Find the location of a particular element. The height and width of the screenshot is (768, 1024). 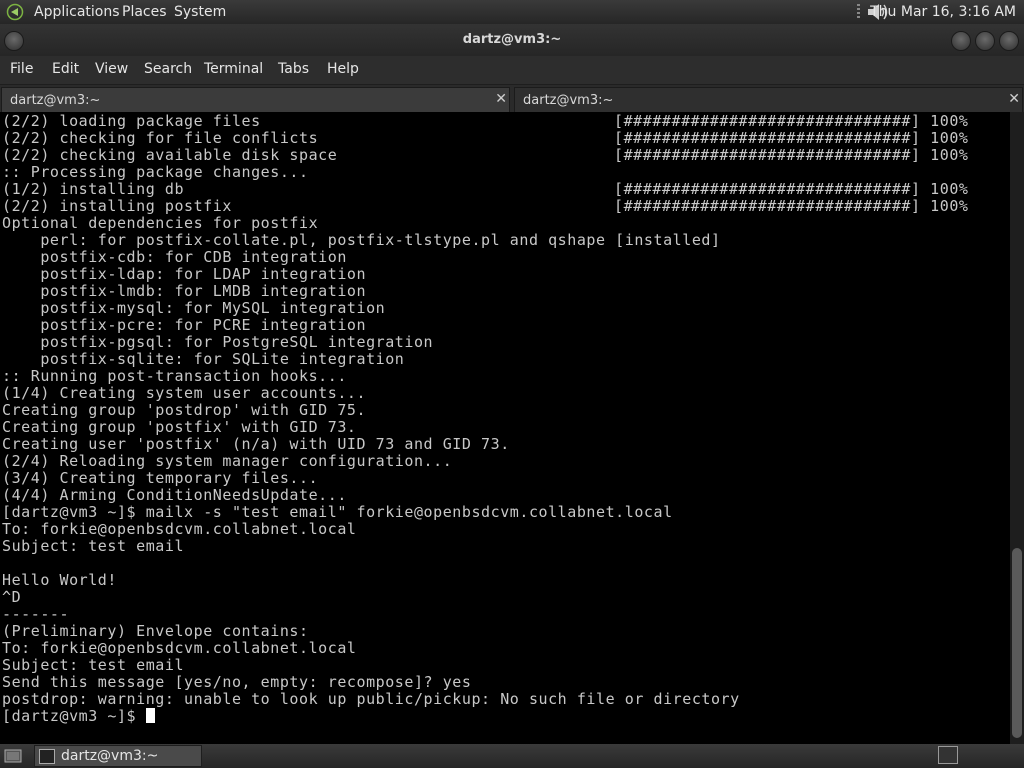

terminal-line-text: (2/2) checking for file conflicts is located at coordinates (160, 138).